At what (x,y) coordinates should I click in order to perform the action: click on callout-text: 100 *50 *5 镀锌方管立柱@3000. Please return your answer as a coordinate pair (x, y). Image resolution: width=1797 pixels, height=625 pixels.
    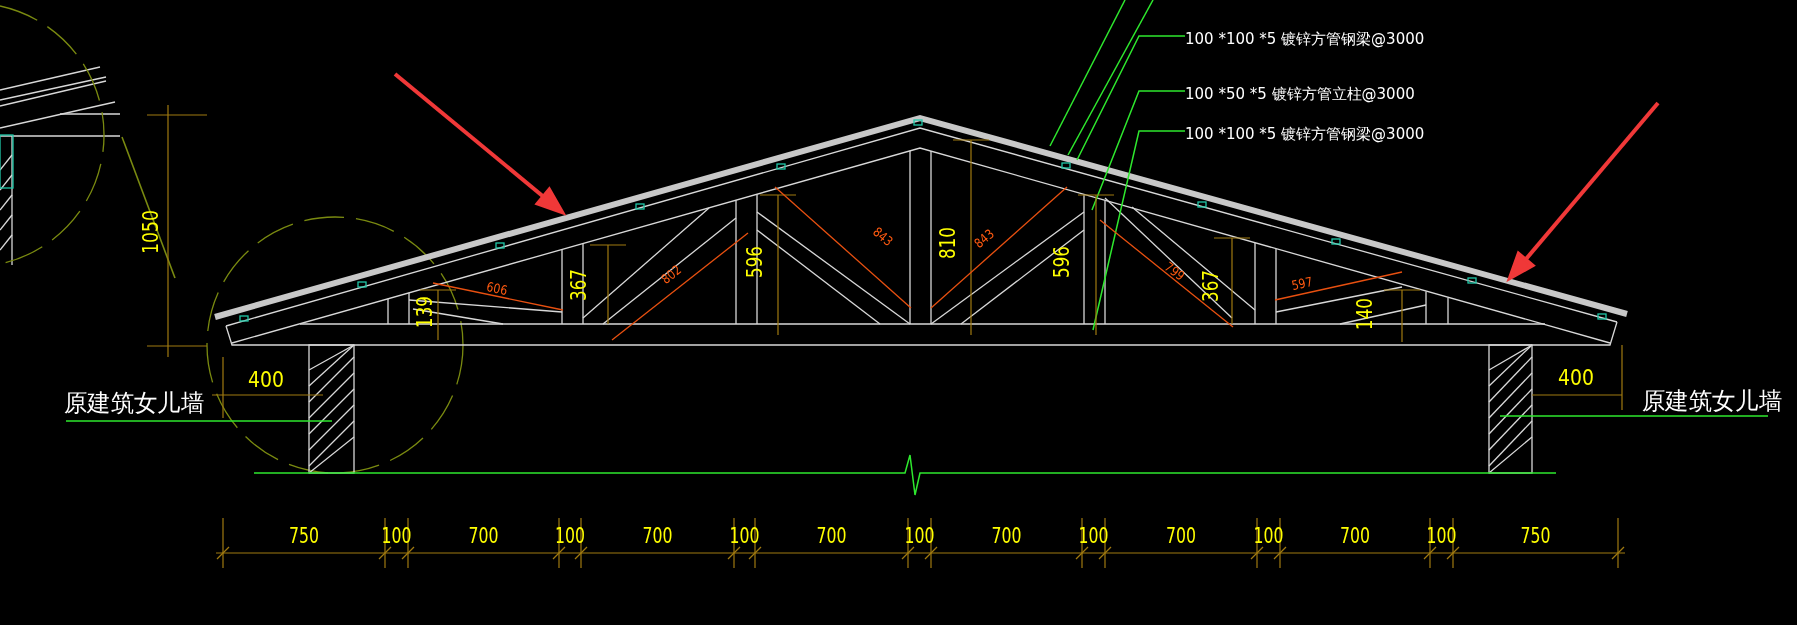
    Looking at the image, I should click on (1300, 94).